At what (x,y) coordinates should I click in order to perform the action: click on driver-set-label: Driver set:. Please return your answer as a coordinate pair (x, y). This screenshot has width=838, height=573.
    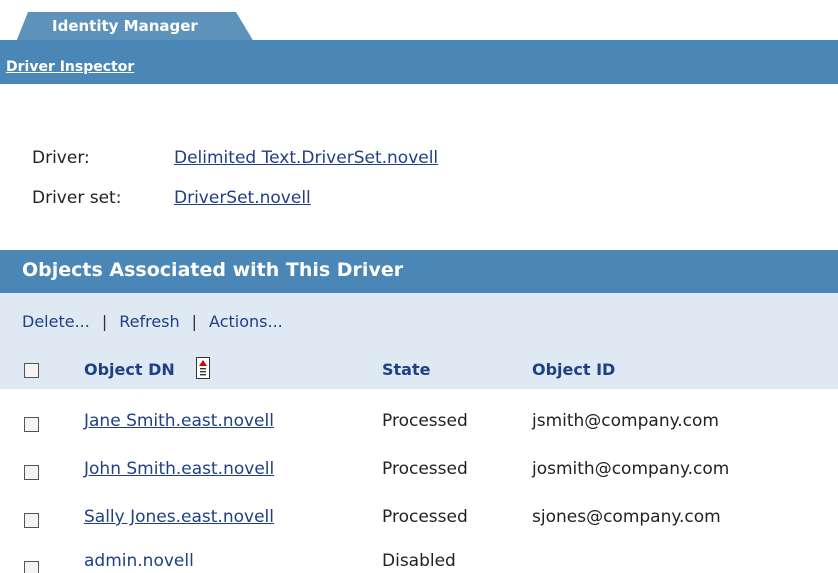
    Looking at the image, I should click on (77, 198).